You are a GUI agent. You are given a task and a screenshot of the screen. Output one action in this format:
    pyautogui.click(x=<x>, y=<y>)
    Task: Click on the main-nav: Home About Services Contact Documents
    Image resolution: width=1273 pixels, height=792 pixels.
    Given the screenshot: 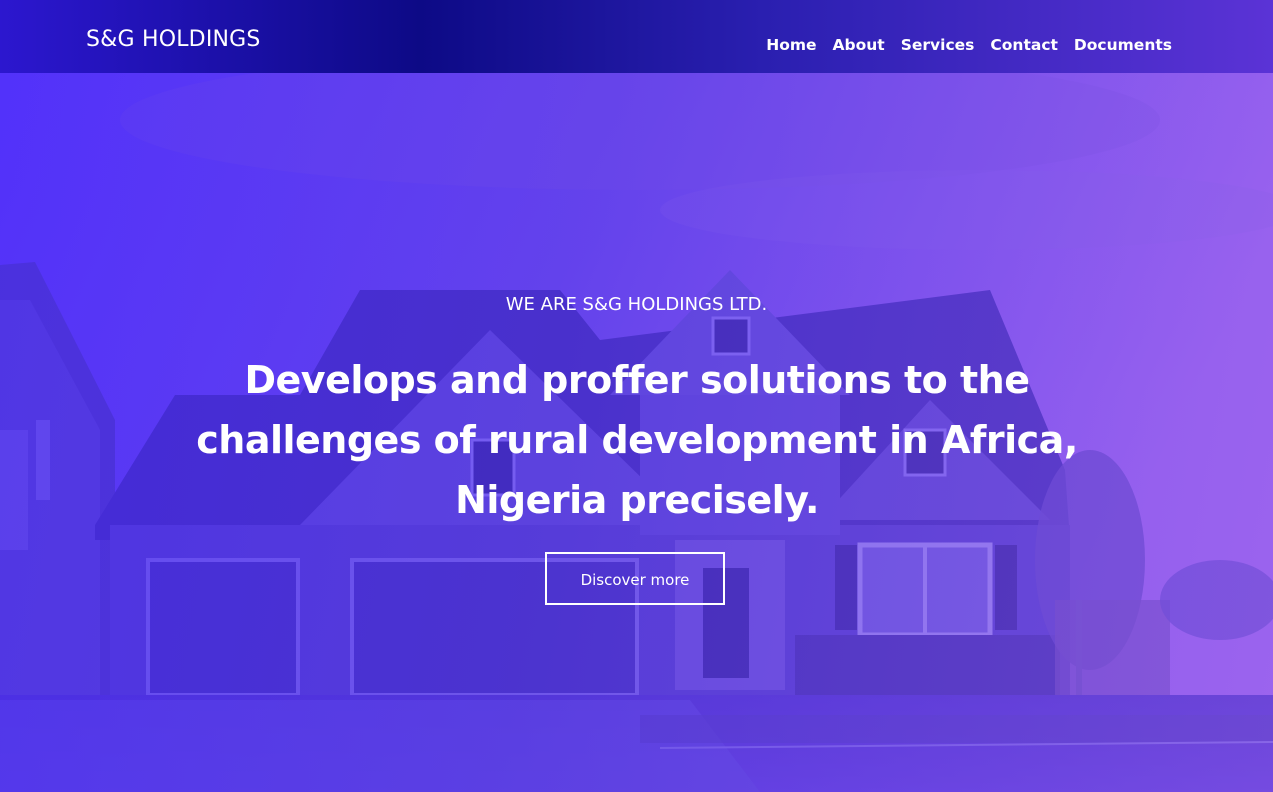 What is the action you would take?
    pyautogui.click(x=969, y=45)
    